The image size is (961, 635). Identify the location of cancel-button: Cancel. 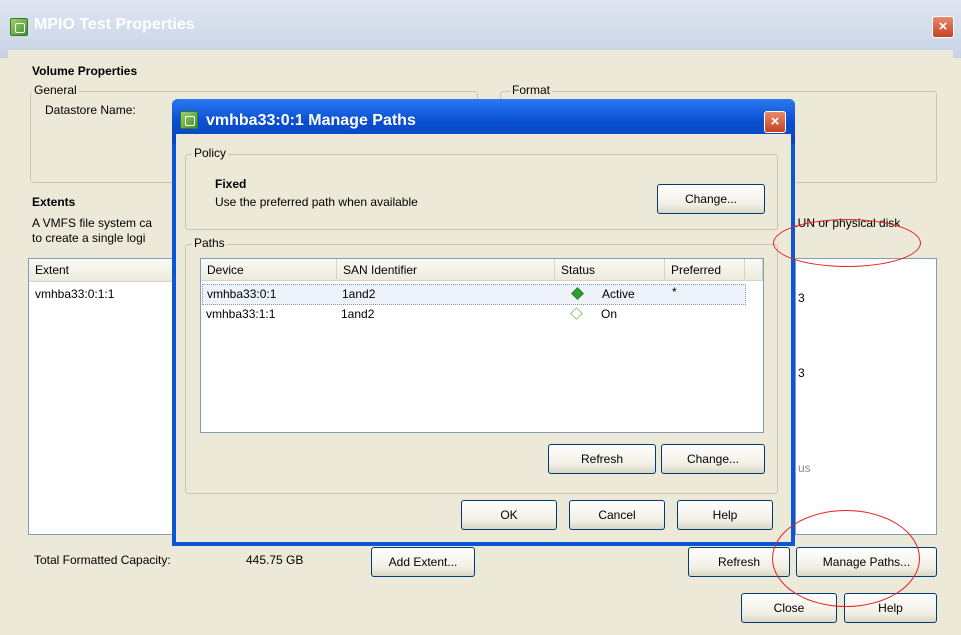
(617, 515).